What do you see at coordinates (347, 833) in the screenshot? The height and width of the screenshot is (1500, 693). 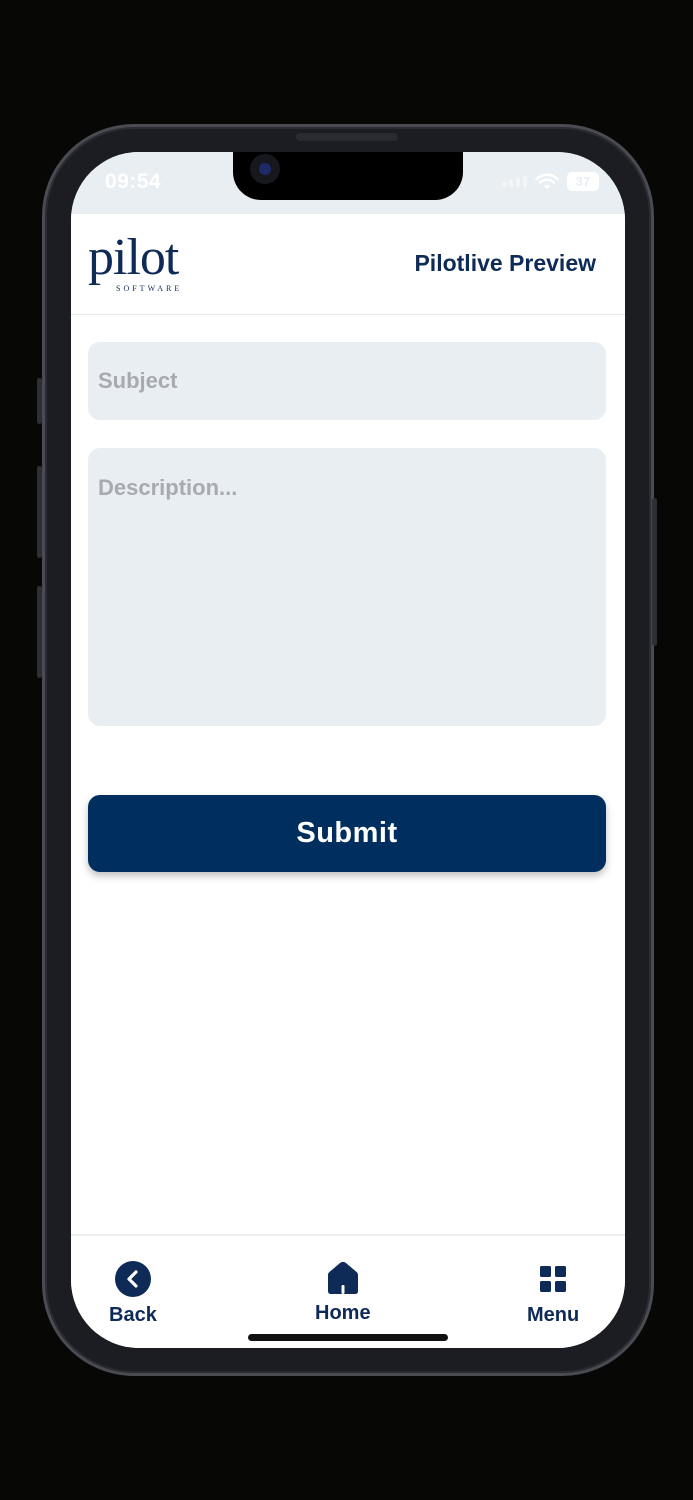 I see `submit-button: Submit` at bounding box center [347, 833].